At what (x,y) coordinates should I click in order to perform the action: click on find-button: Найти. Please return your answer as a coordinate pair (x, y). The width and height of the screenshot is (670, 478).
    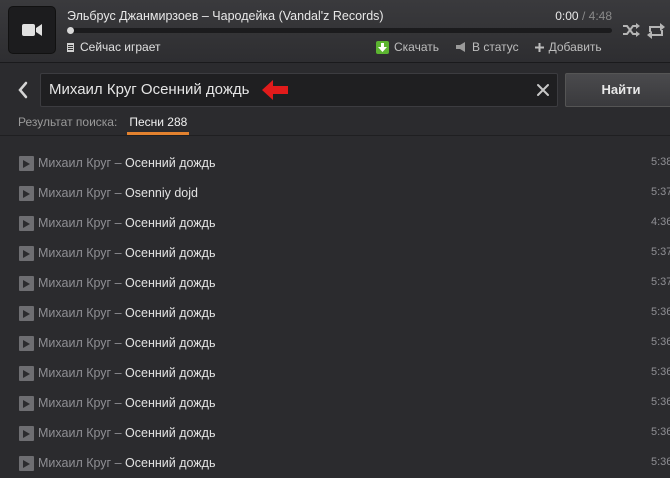
    Looking at the image, I should click on (617, 90).